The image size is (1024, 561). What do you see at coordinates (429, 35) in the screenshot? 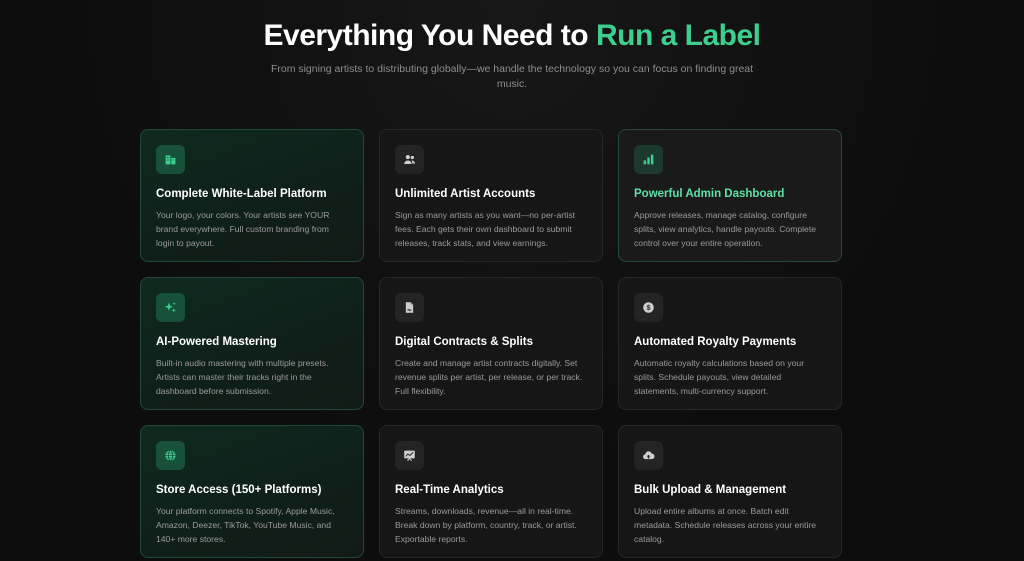
I see `section-title-main: Everything You Need to` at bounding box center [429, 35].